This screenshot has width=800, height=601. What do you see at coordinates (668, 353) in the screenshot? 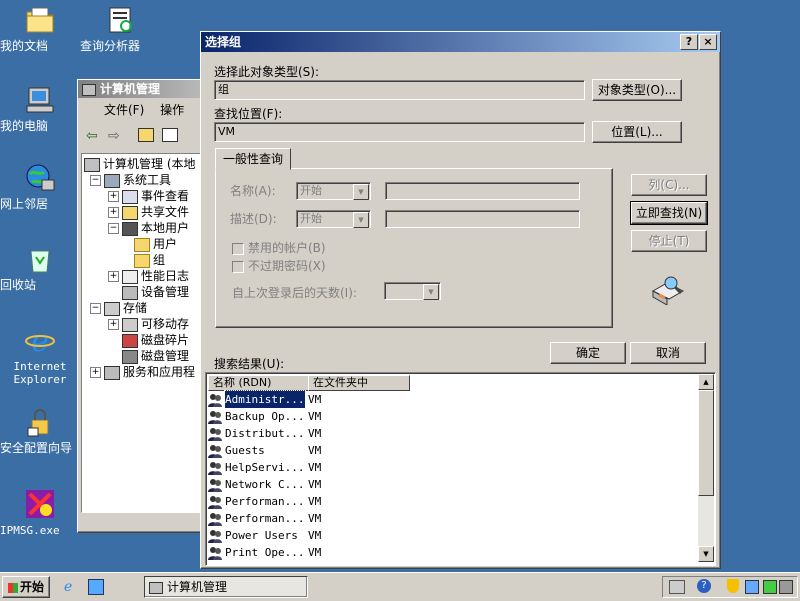
I see `cancel-button: 取消` at bounding box center [668, 353].